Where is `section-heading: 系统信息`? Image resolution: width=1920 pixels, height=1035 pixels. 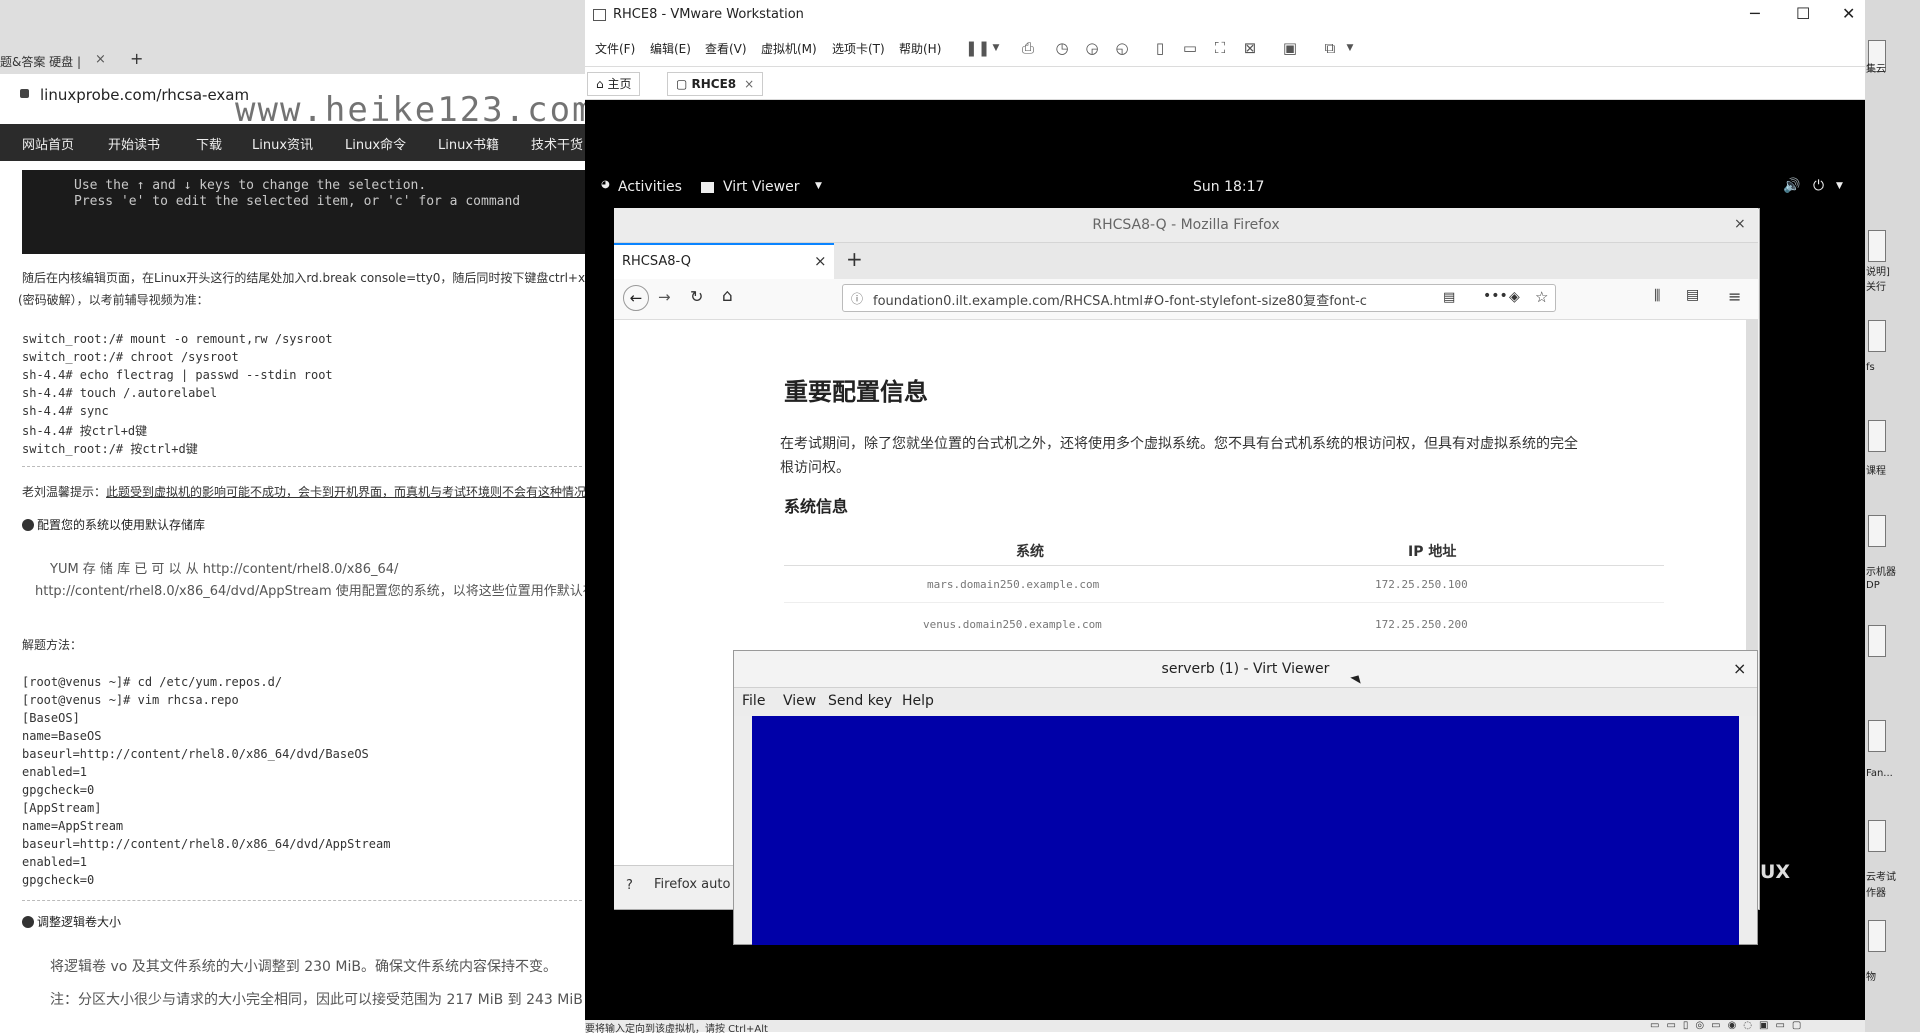
section-heading: 系统信息 is located at coordinates (816, 506).